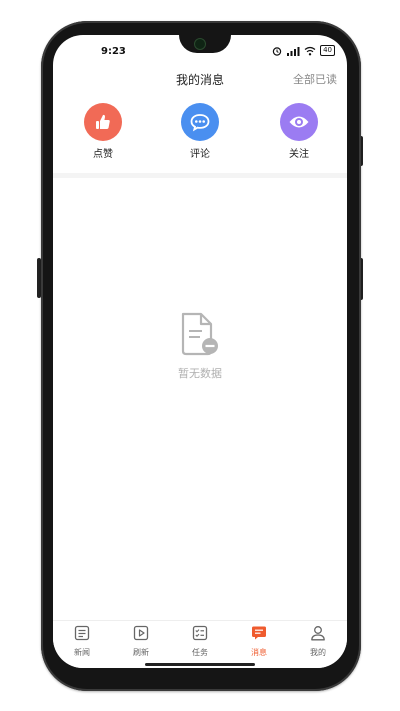  I want to click on alarm-icon, so click(277, 51).